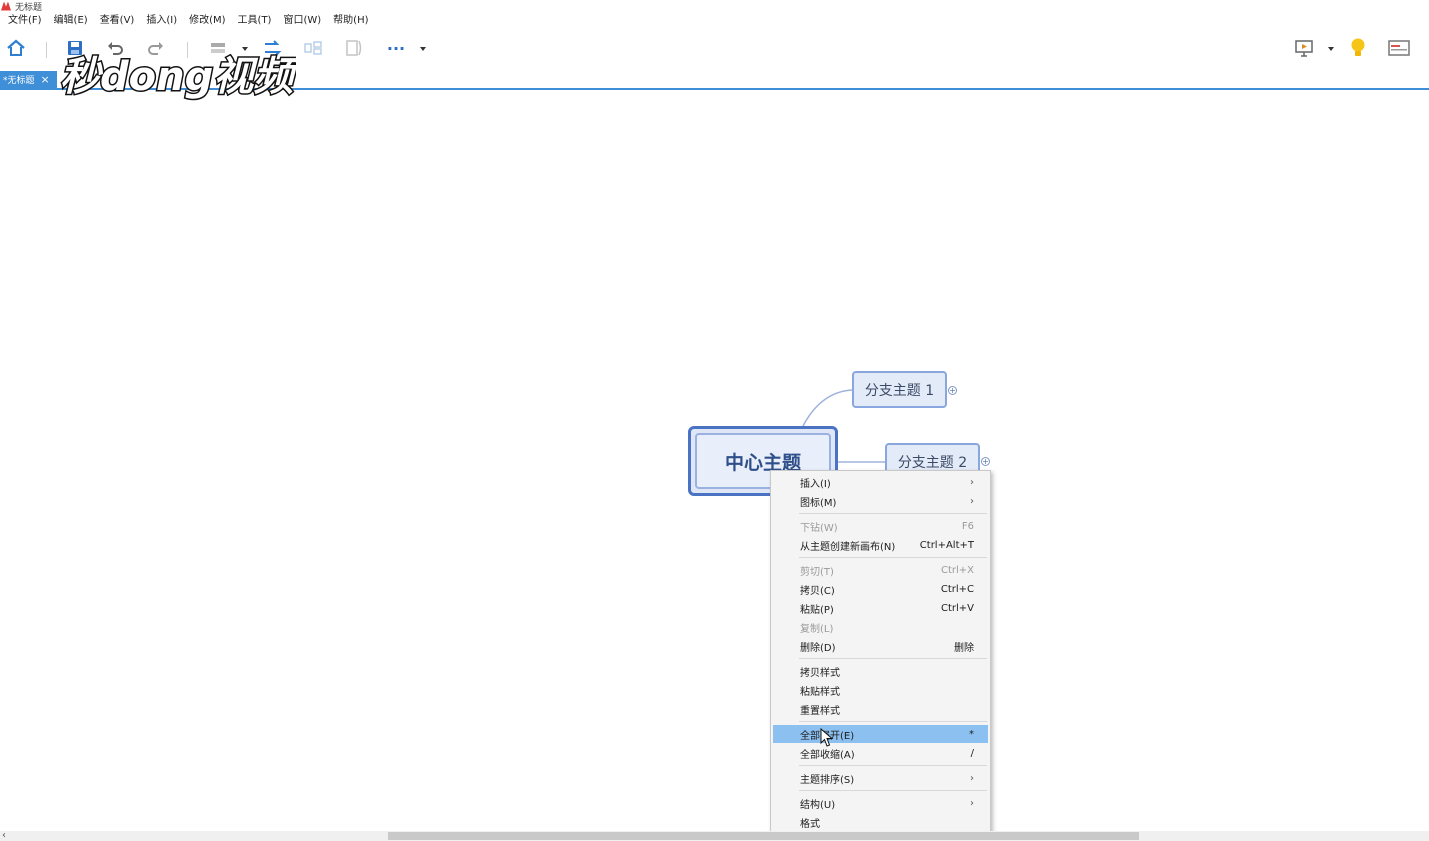 Image resolution: width=1429 pixels, height=841 pixels. What do you see at coordinates (880, 545) in the screenshot?
I see `menu-item-new-sheet-from-topic: 从主题创建新画布(N) Ctrl+Alt+T` at bounding box center [880, 545].